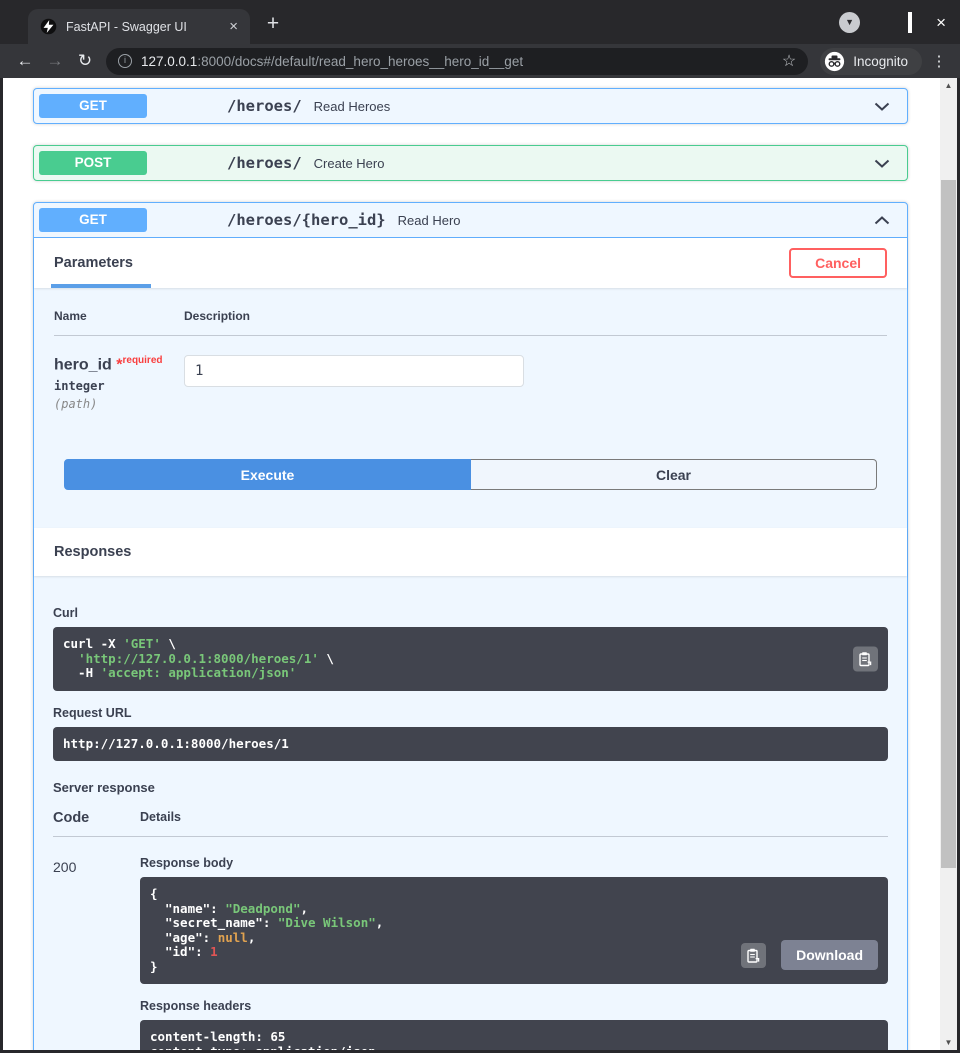 This screenshot has height=1053, width=960. What do you see at coordinates (835, 61) in the screenshot?
I see `incognito-spy-icon` at bounding box center [835, 61].